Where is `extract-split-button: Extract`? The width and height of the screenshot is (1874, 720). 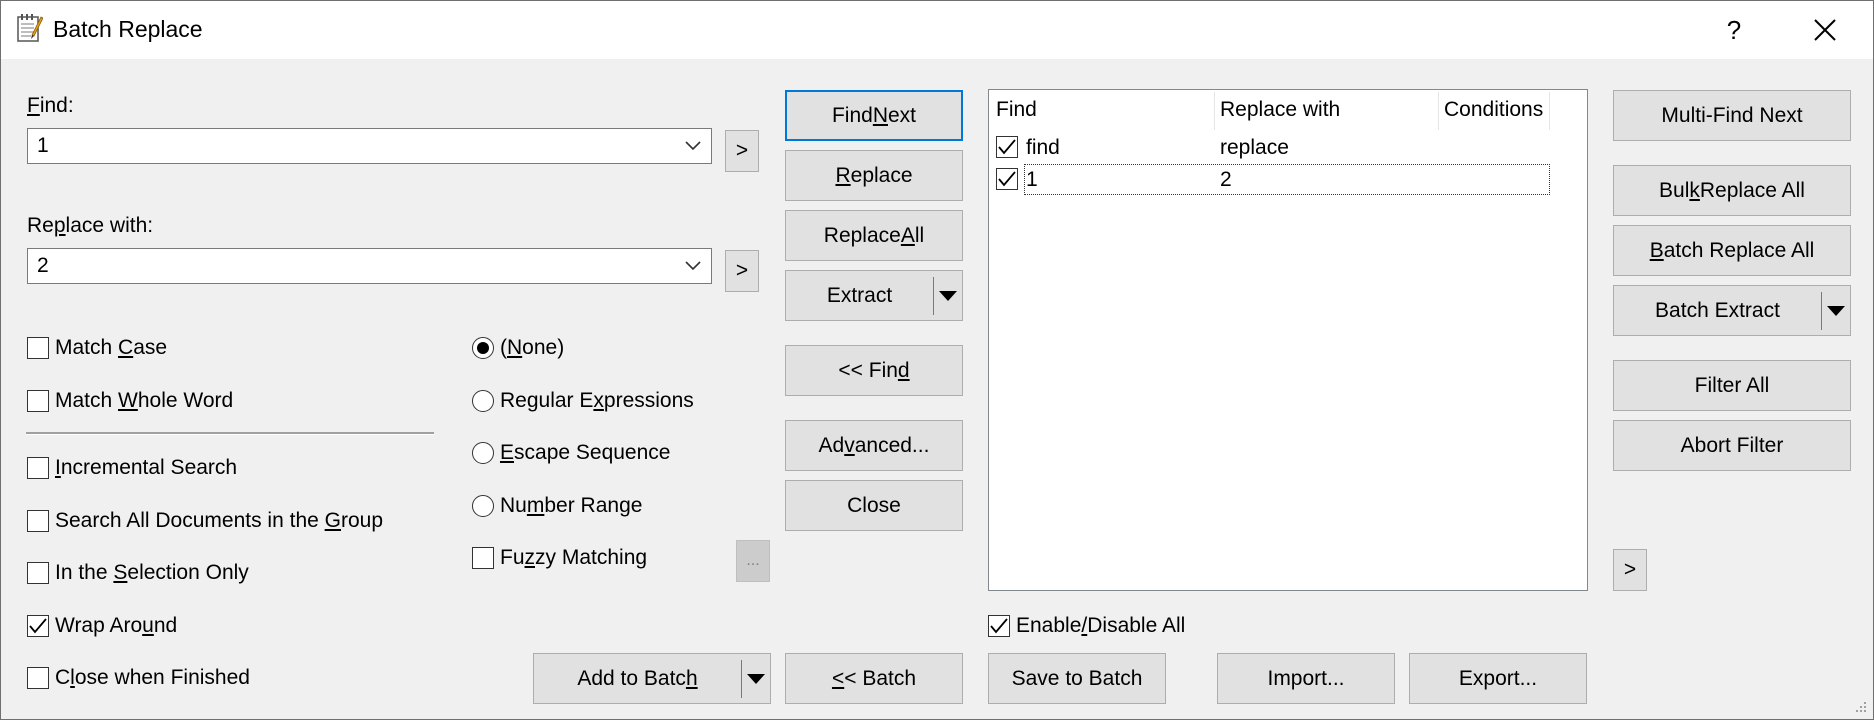 extract-split-button: Extract is located at coordinates (874, 295).